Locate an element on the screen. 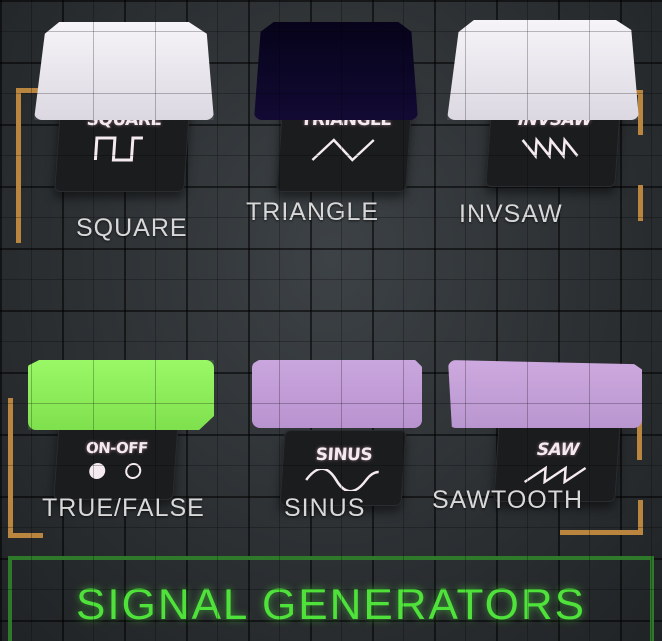 The image size is (662, 641). saw-button is located at coordinates (545, 394).